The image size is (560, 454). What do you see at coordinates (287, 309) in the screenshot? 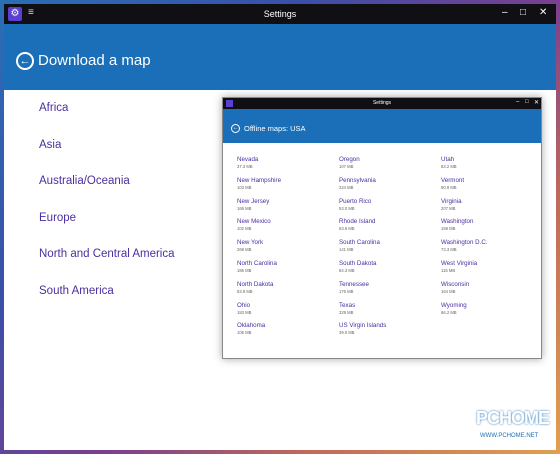
I see `state-item: Ohio 183 MB` at bounding box center [287, 309].